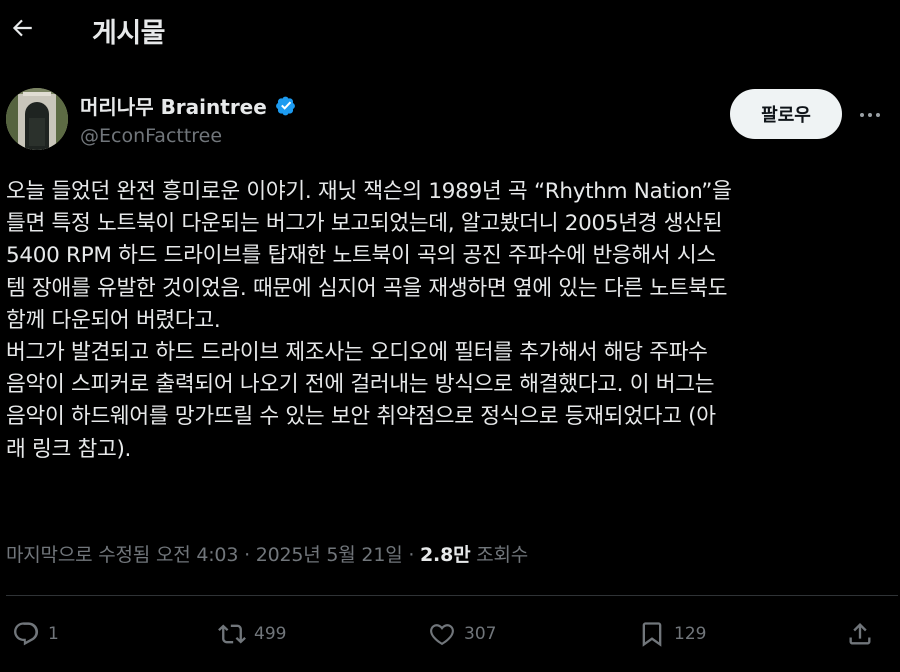 This screenshot has width=900, height=672. I want to click on reply-icon, so click(26, 634).